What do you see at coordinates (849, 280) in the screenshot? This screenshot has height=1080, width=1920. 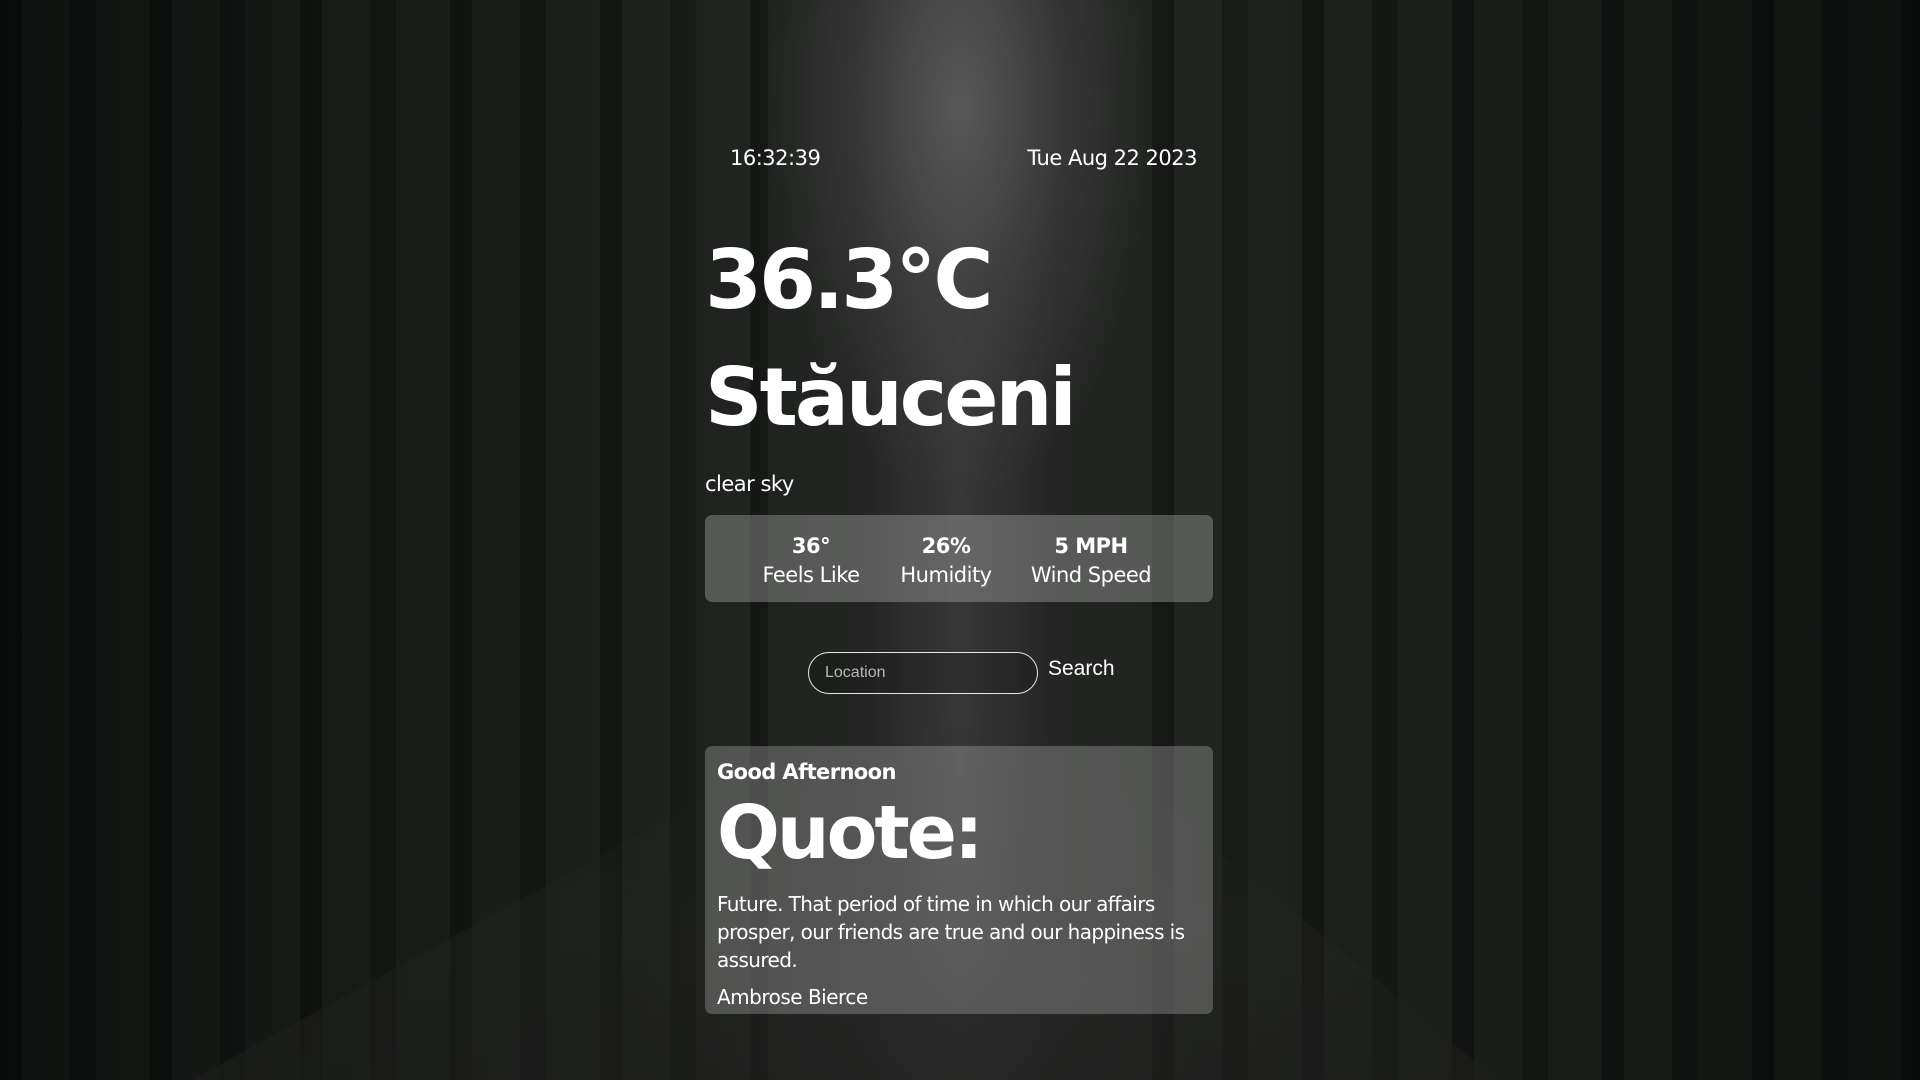 I see `temperature: 36.3°C` at bounding box center [849, 280].